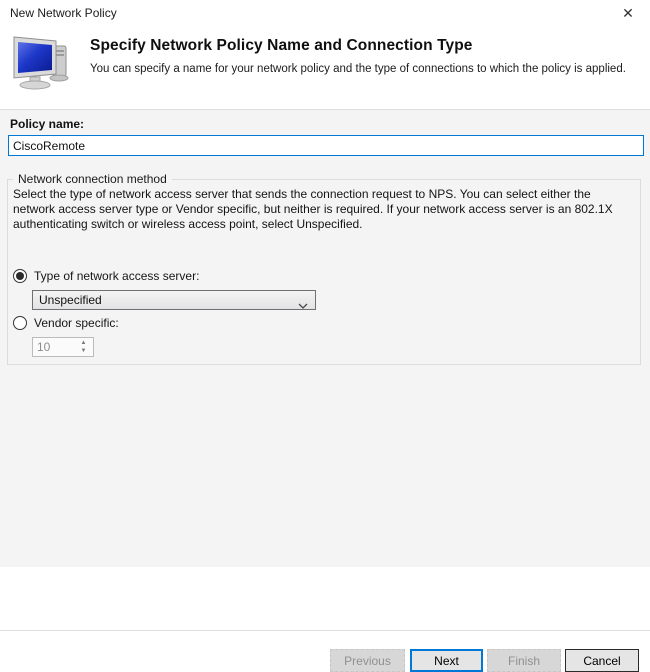  I want to click on policy-name-label: Policy name:, so click(47, 124).